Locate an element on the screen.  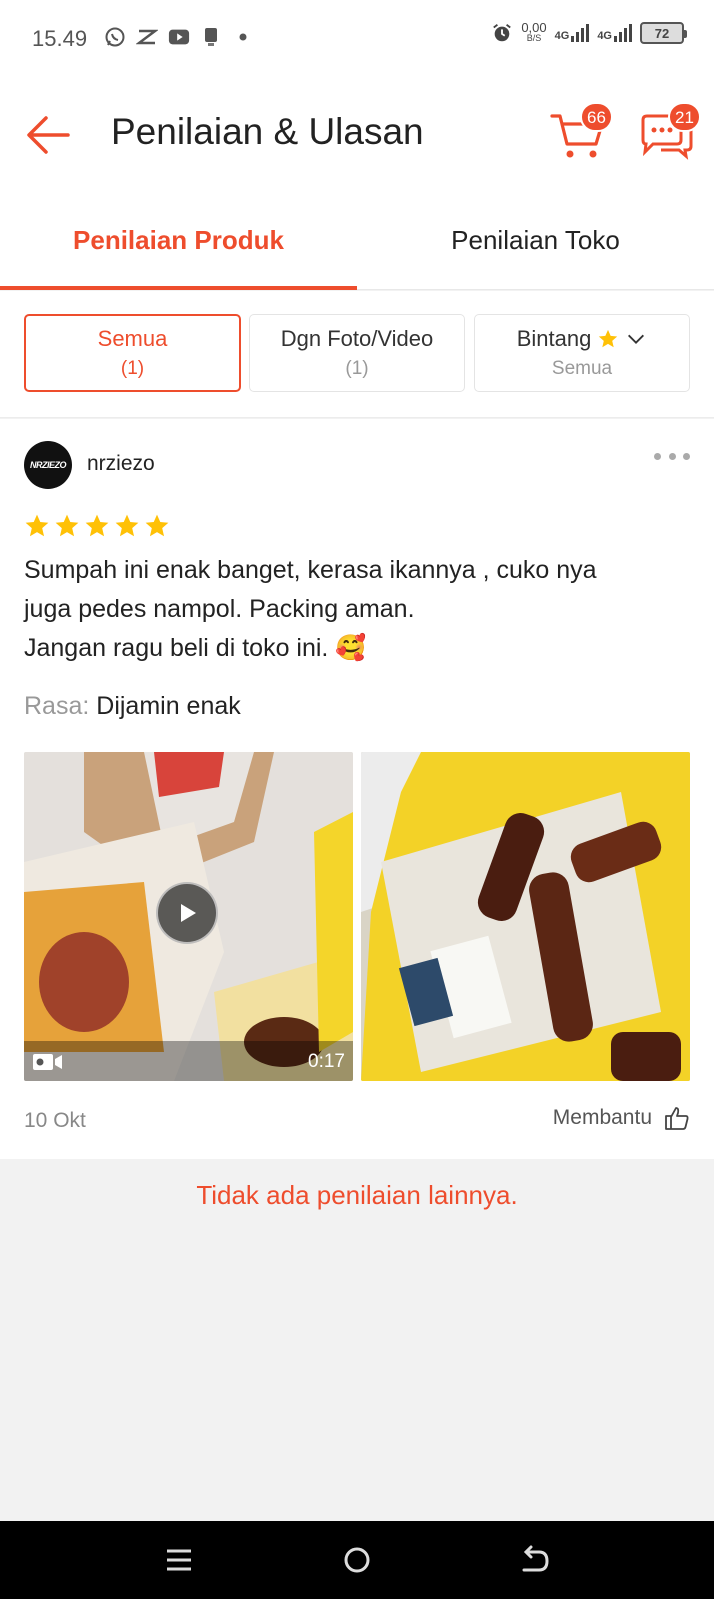
no-more-reviews-message: Tidak ada penilaian lainnya. is located at coordinates (357, 1195).